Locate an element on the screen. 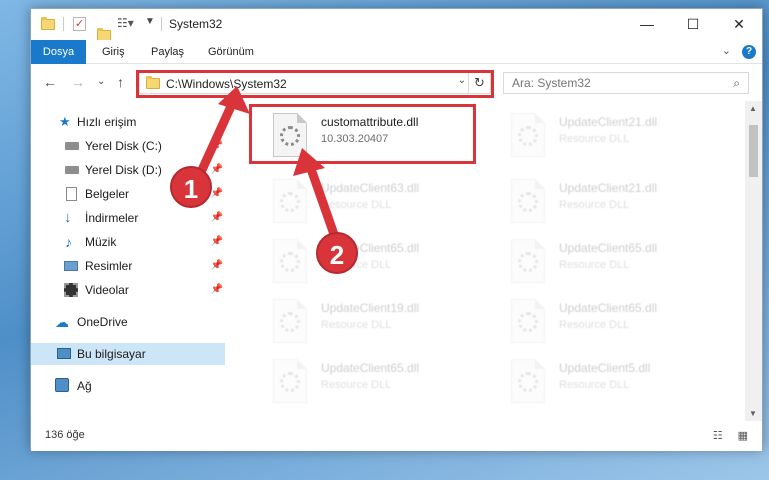 The height and width of the screenshot is (480, 769). callout-arrows is located at coordinates (269, 165).